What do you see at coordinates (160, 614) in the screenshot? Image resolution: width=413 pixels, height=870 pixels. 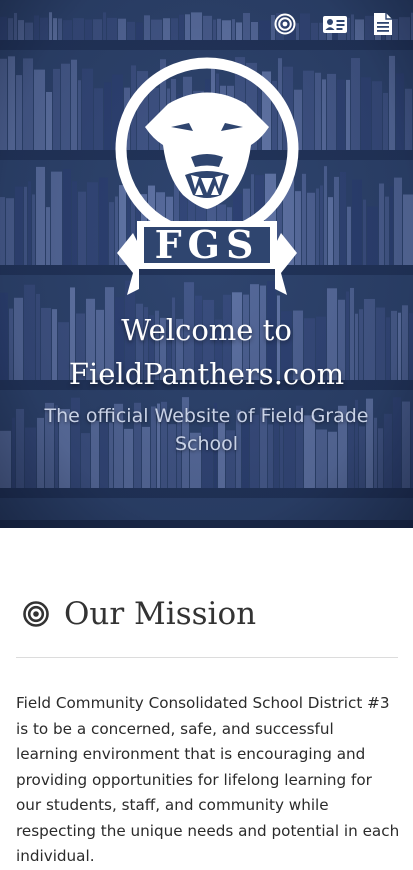 I see `mission-title: Our Mission` at bounding box center [160, 614].